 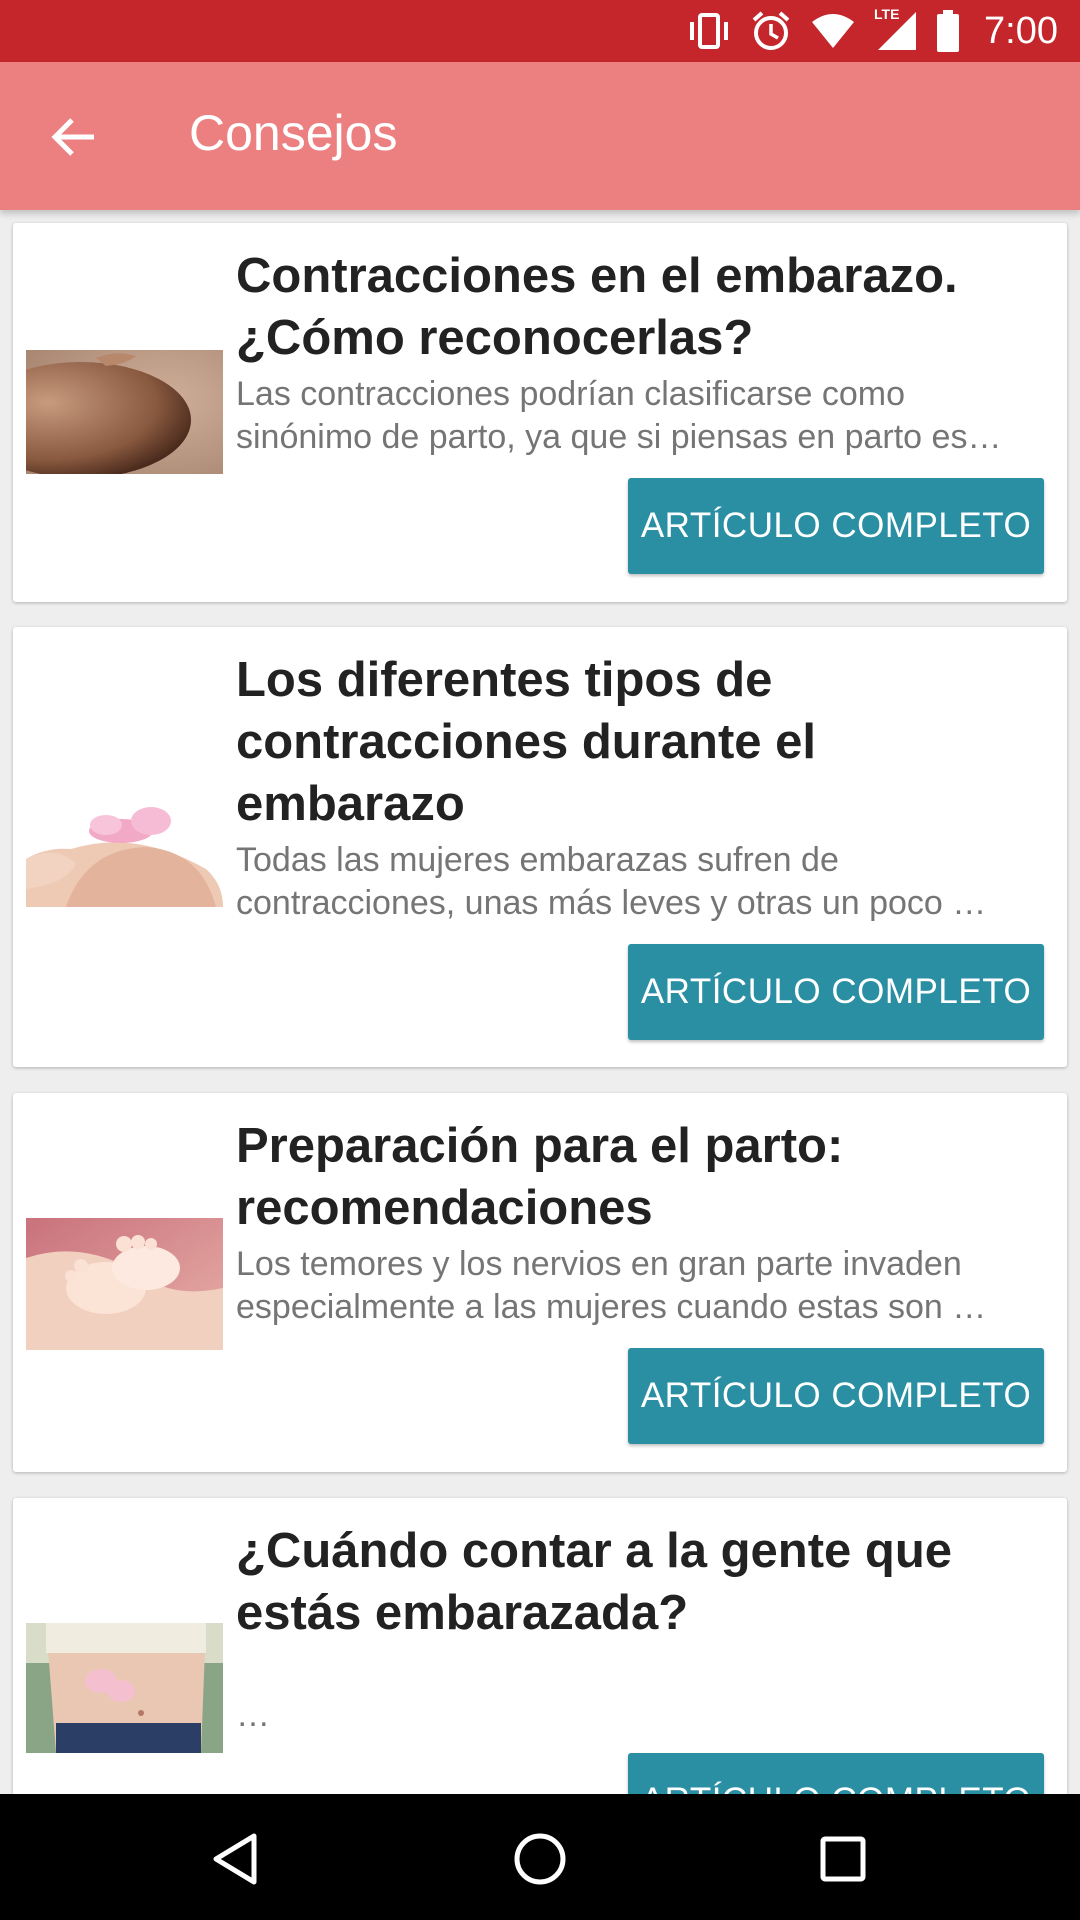 I want to click on nav-back-button, so click(x=235, y=1859).